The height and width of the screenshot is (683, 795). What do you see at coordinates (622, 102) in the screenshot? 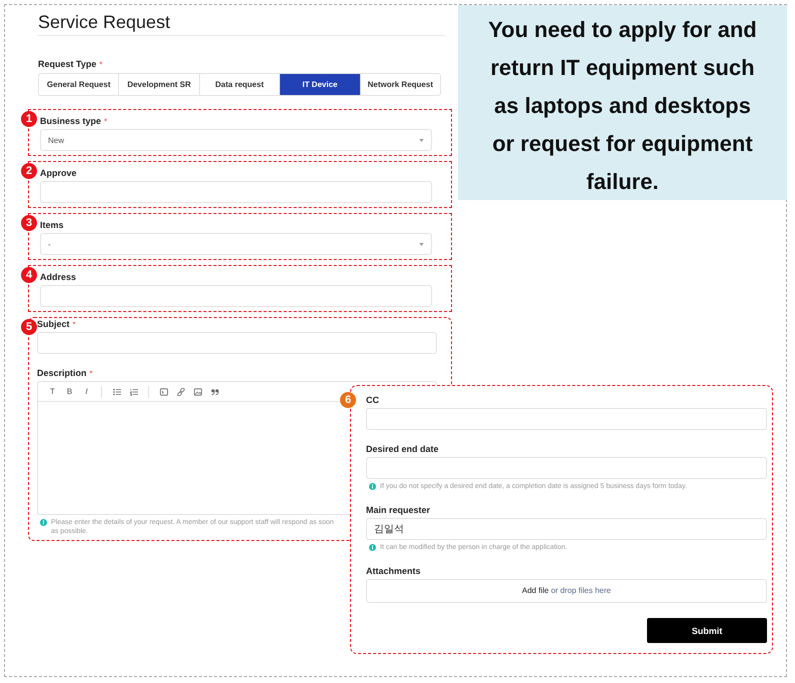
I see `callout-note: You need to apply for and return IT equipment such as laptops and desktops or request for equipment failure.` at bounding box center [622, 102].